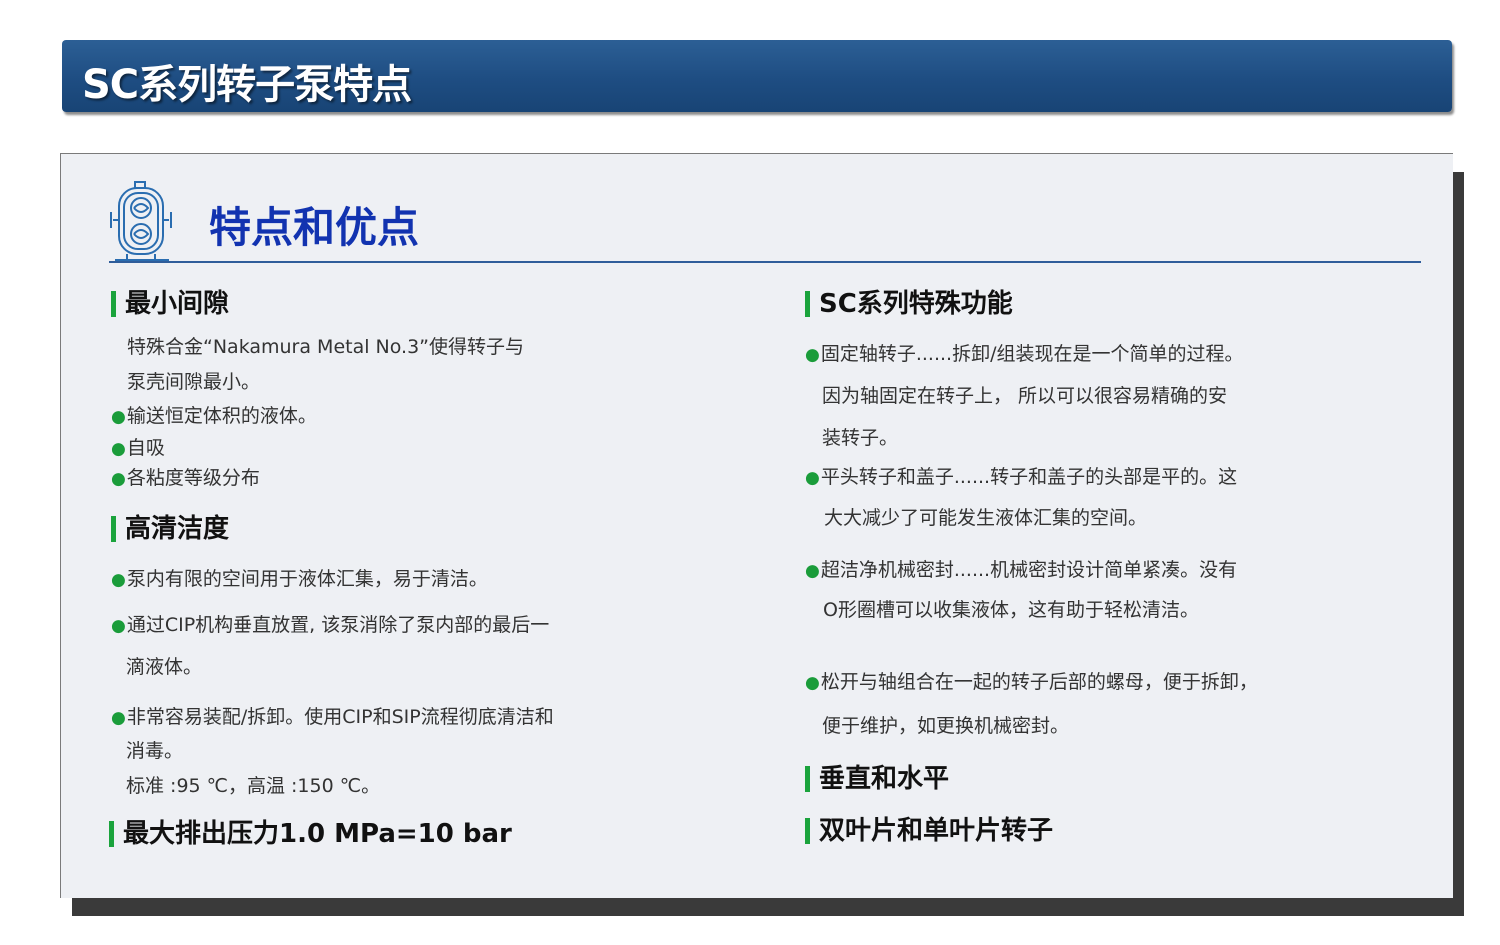 The image size is (1500, 945). I want to click on bullet-text: 自吸, so click(145, 448).